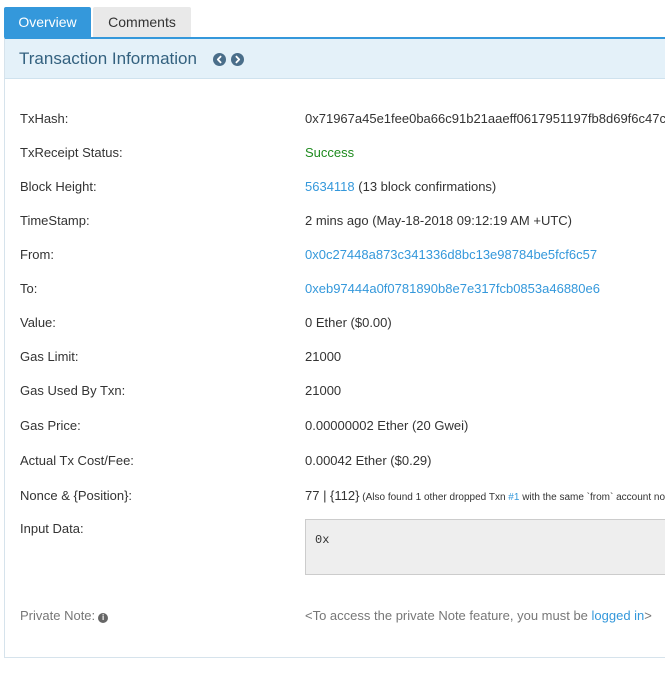 Image resolution: width=665 pixels, height=679 pixels. I want to click on gas-price-value: 0.00000002 Ether (20 Gwei), so click(387, 425).